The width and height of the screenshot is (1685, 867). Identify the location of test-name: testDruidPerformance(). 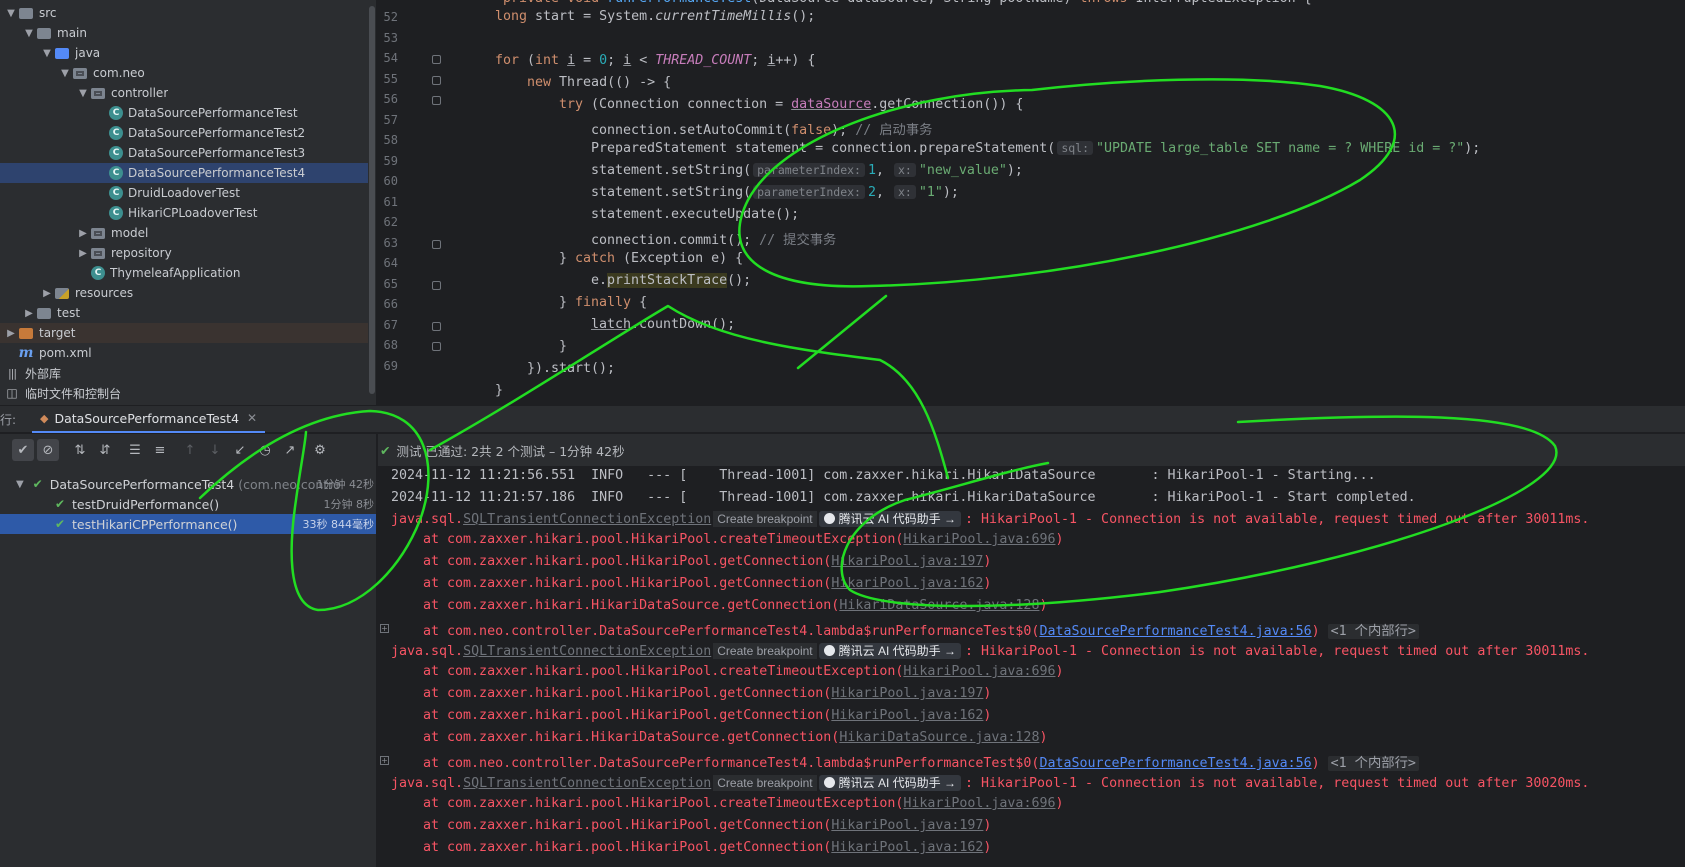
(146, 504).